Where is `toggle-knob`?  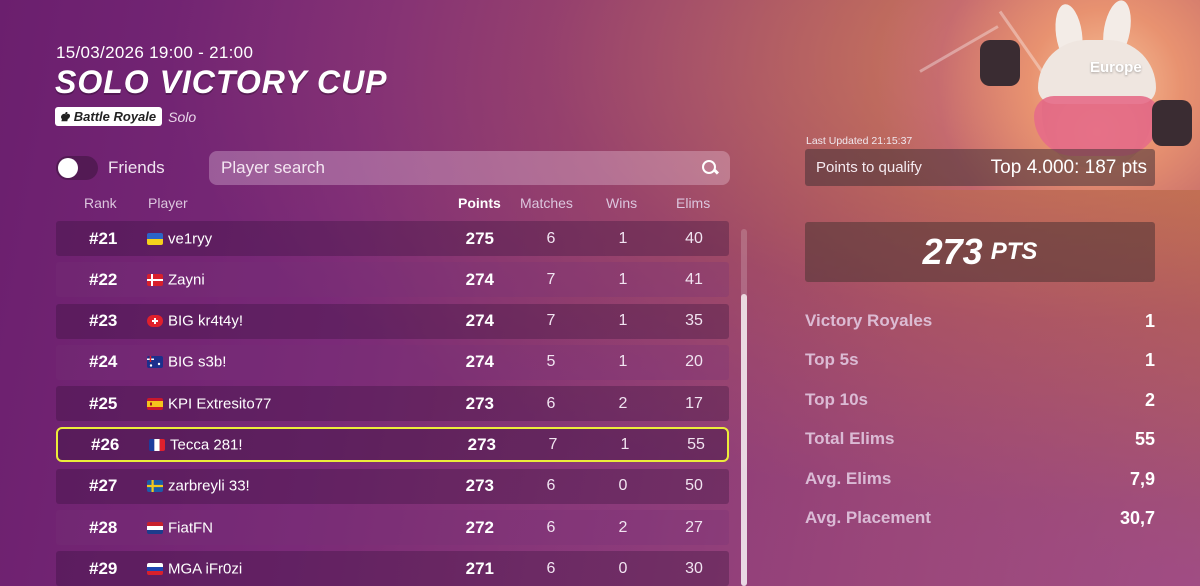
toggle-knob is located at coordinates (68, 168).